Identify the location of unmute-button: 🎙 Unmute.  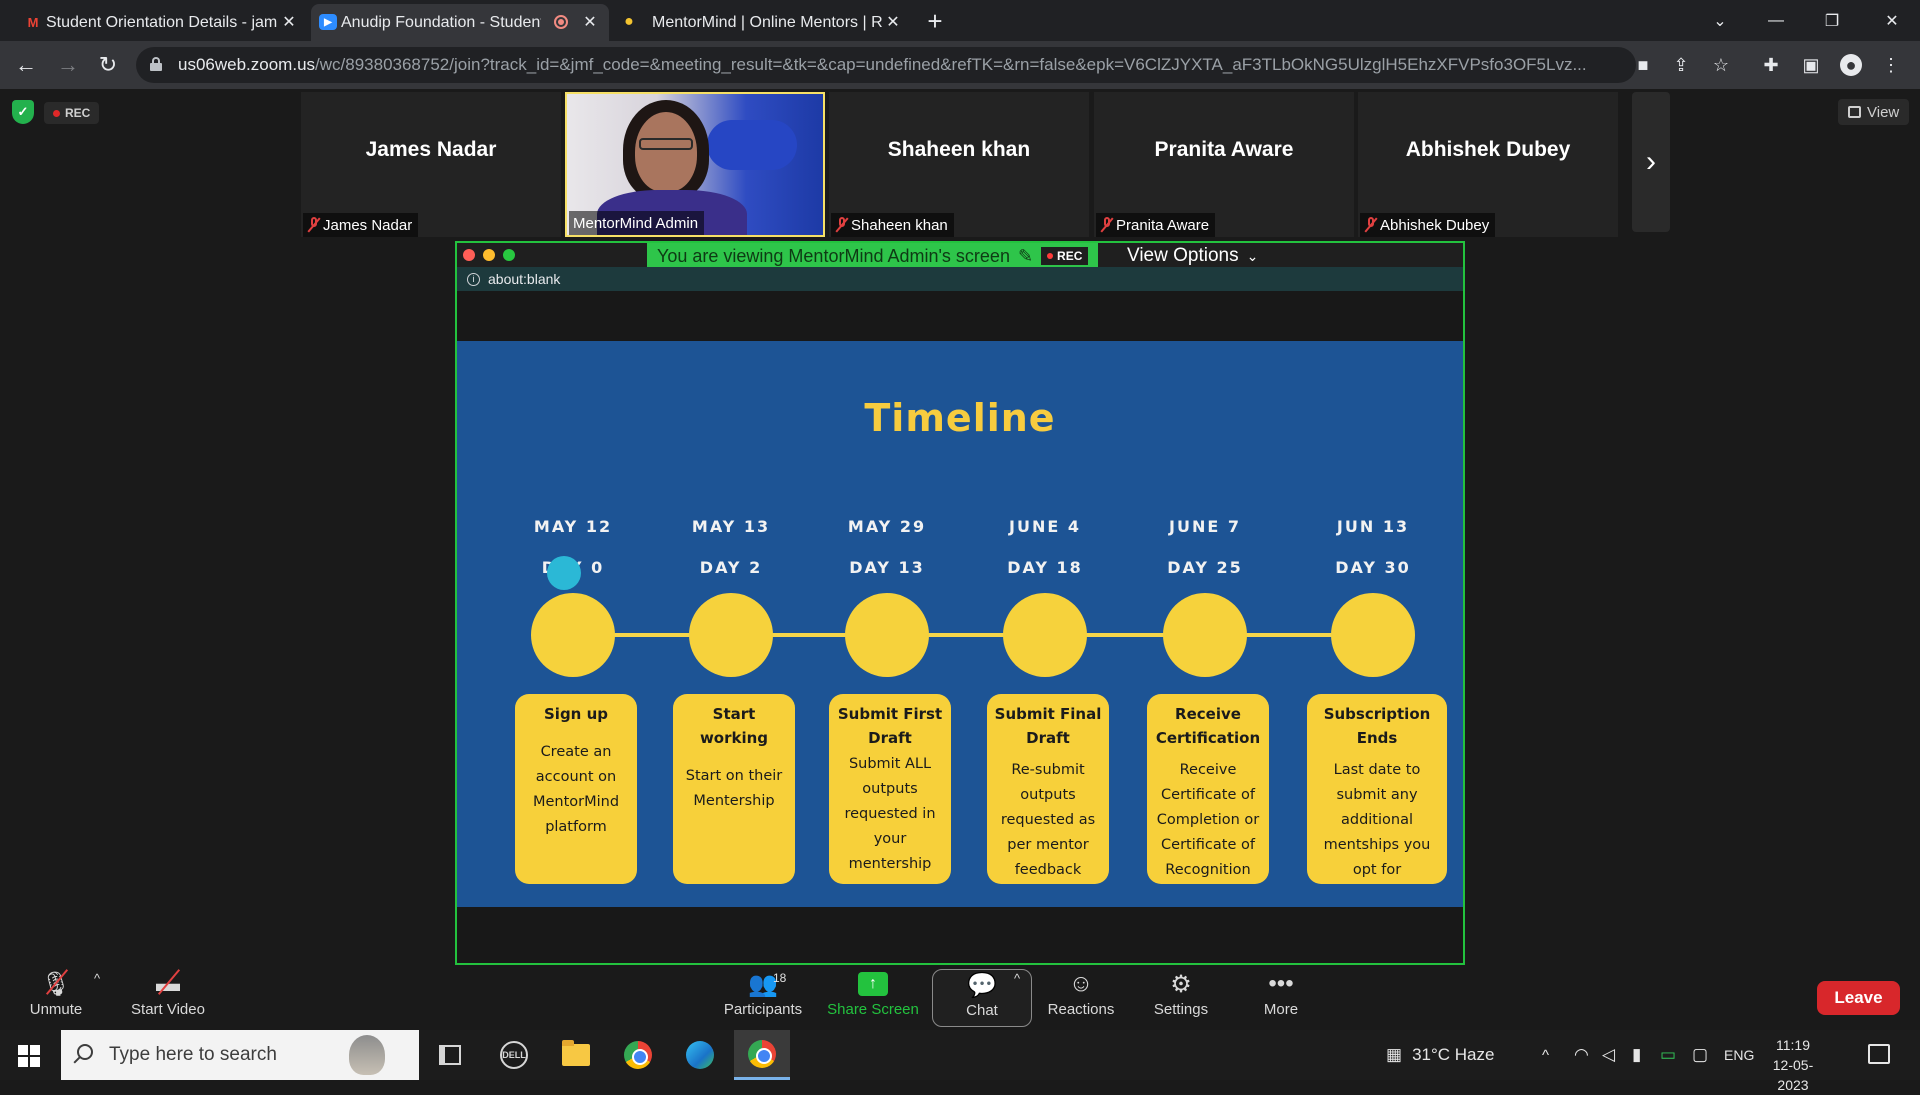
(56, 998).